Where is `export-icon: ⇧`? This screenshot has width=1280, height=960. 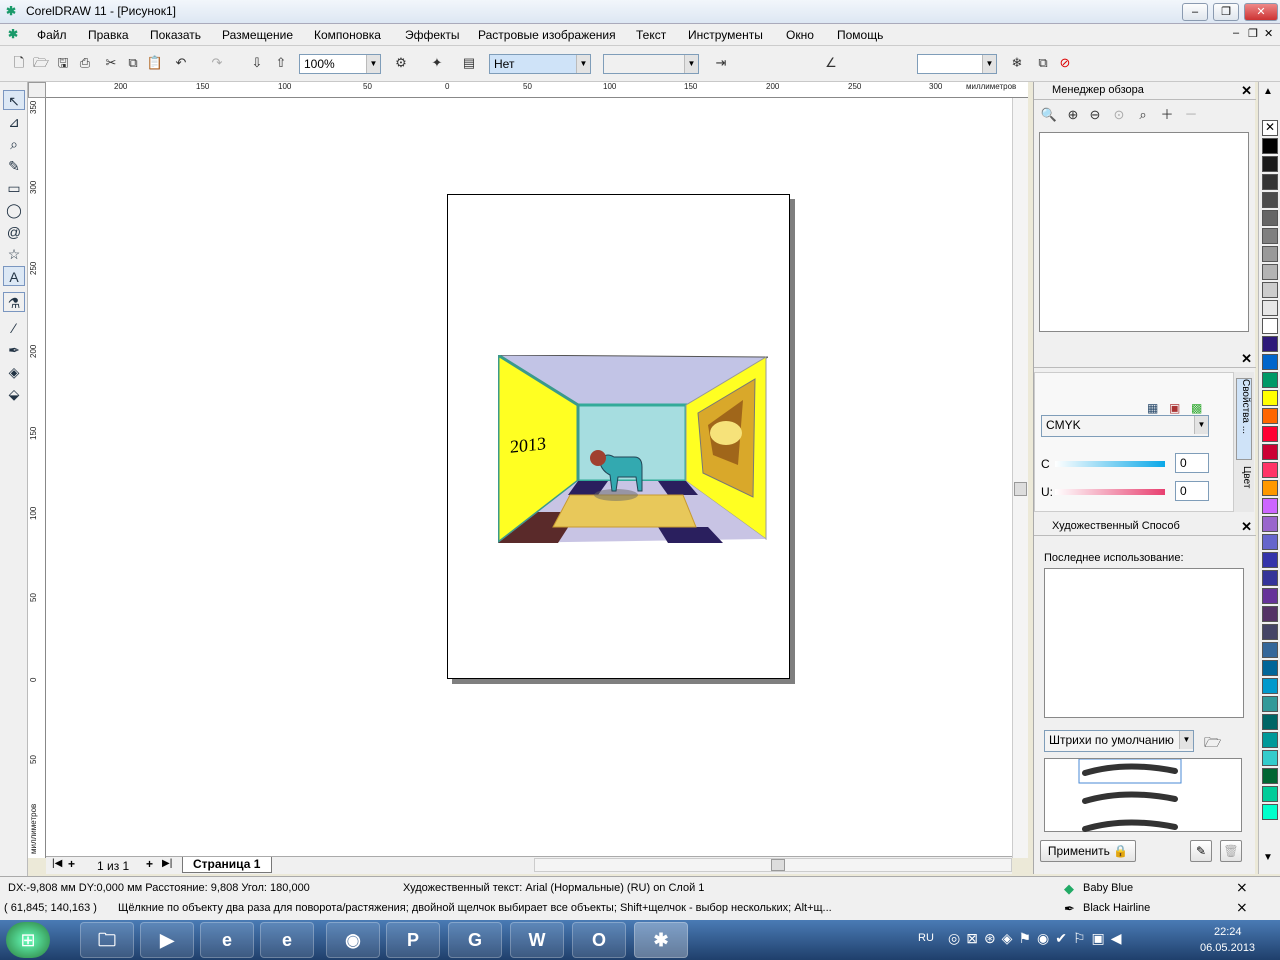 export-icon: ⇧ is located at coordinates (281, 63).